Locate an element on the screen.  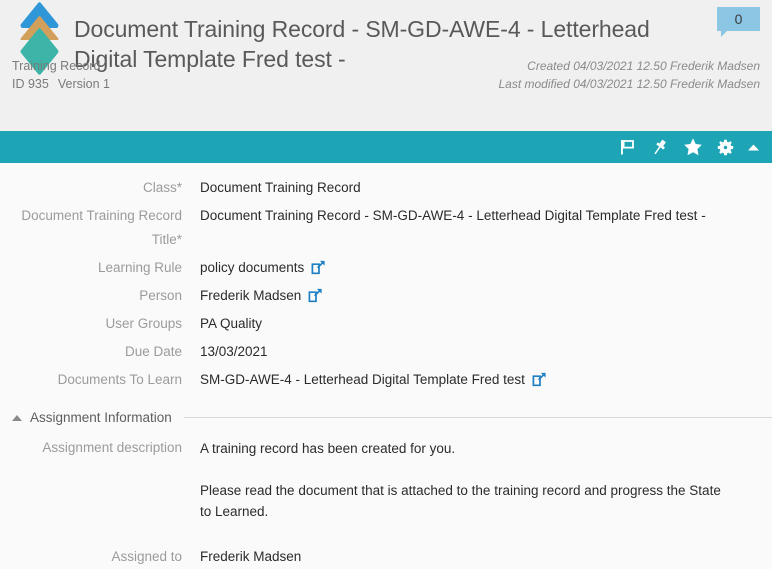
star-icon is located at coordinates (692, 147).